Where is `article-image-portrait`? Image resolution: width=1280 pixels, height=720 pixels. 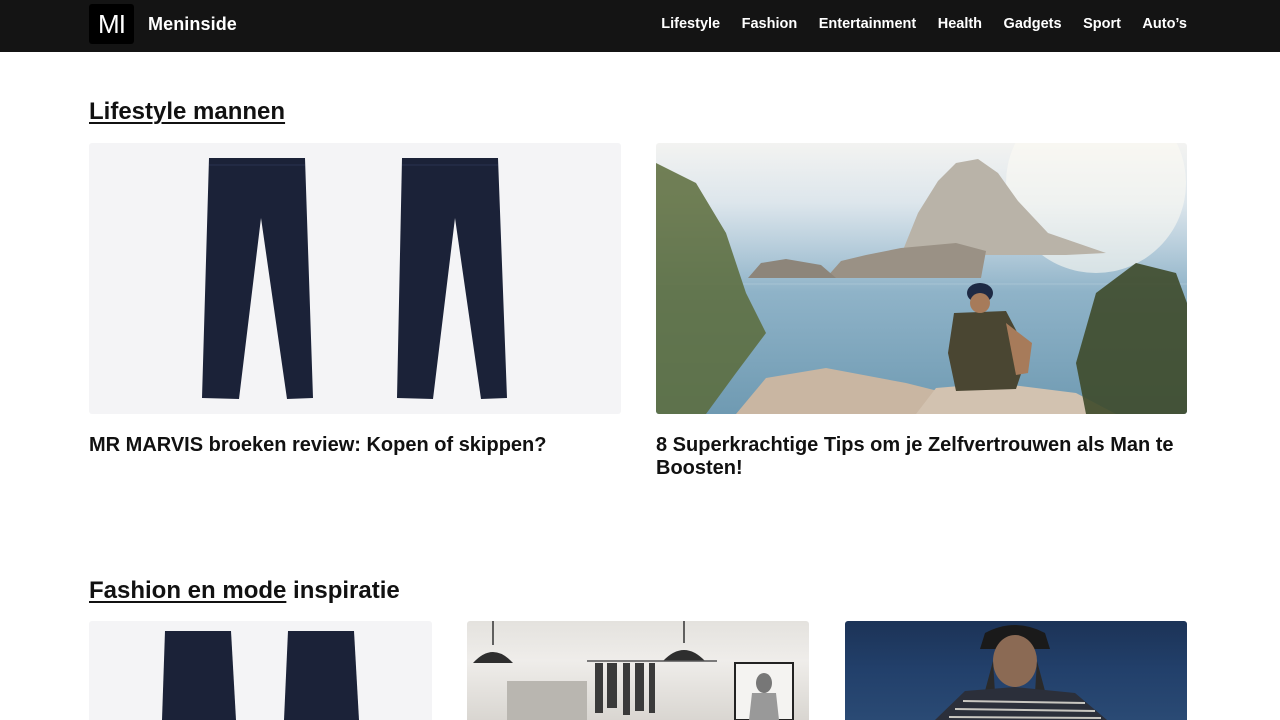
article-image-portrait is located at coordinates (1016, 670).